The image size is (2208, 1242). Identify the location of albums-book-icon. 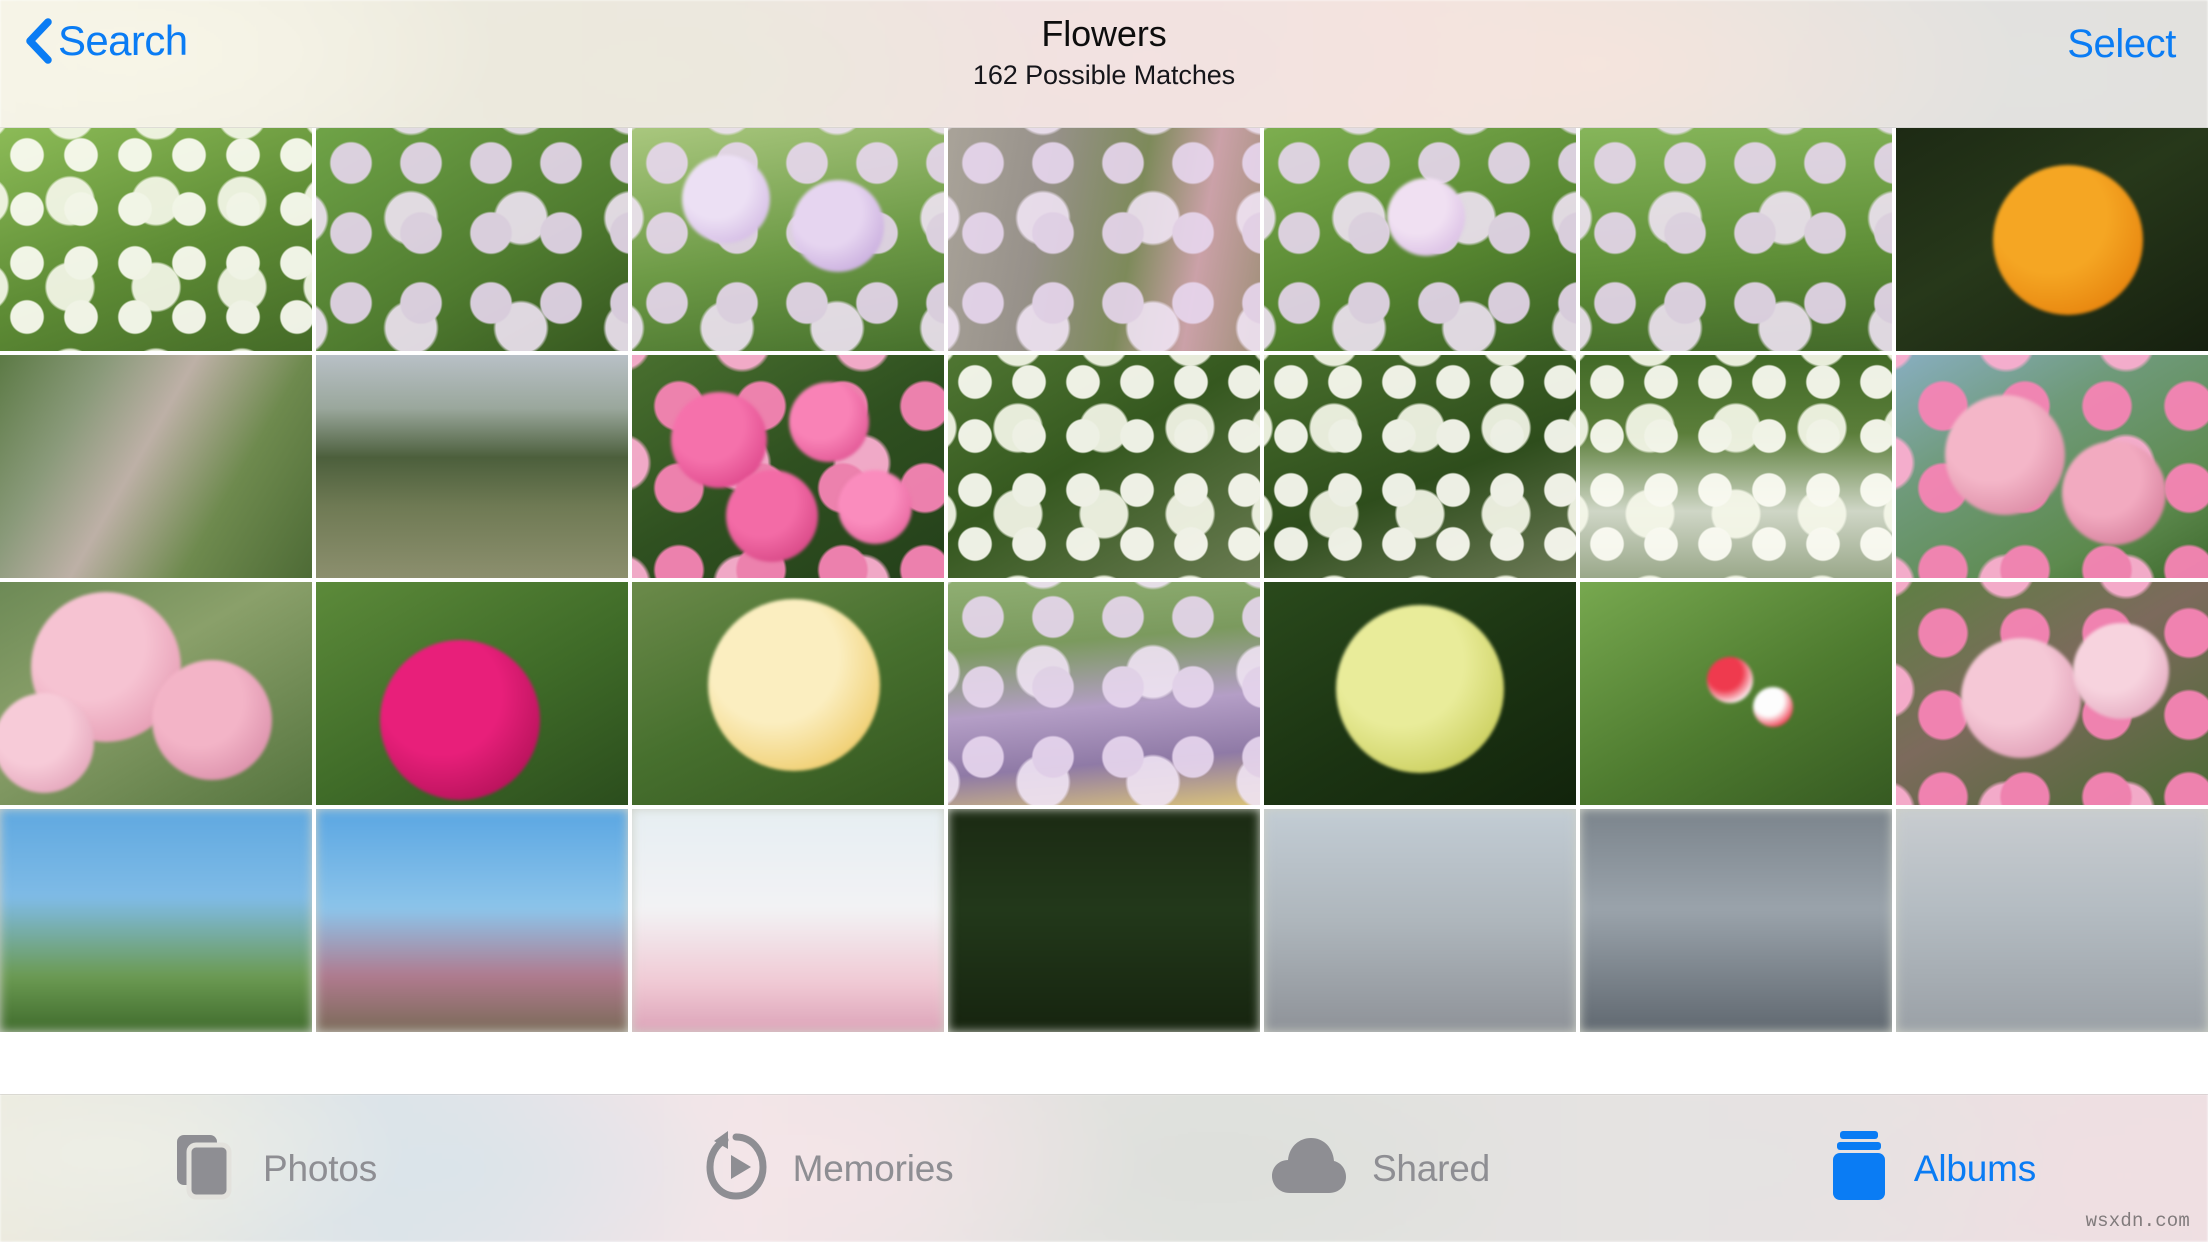
(1859, 1168).